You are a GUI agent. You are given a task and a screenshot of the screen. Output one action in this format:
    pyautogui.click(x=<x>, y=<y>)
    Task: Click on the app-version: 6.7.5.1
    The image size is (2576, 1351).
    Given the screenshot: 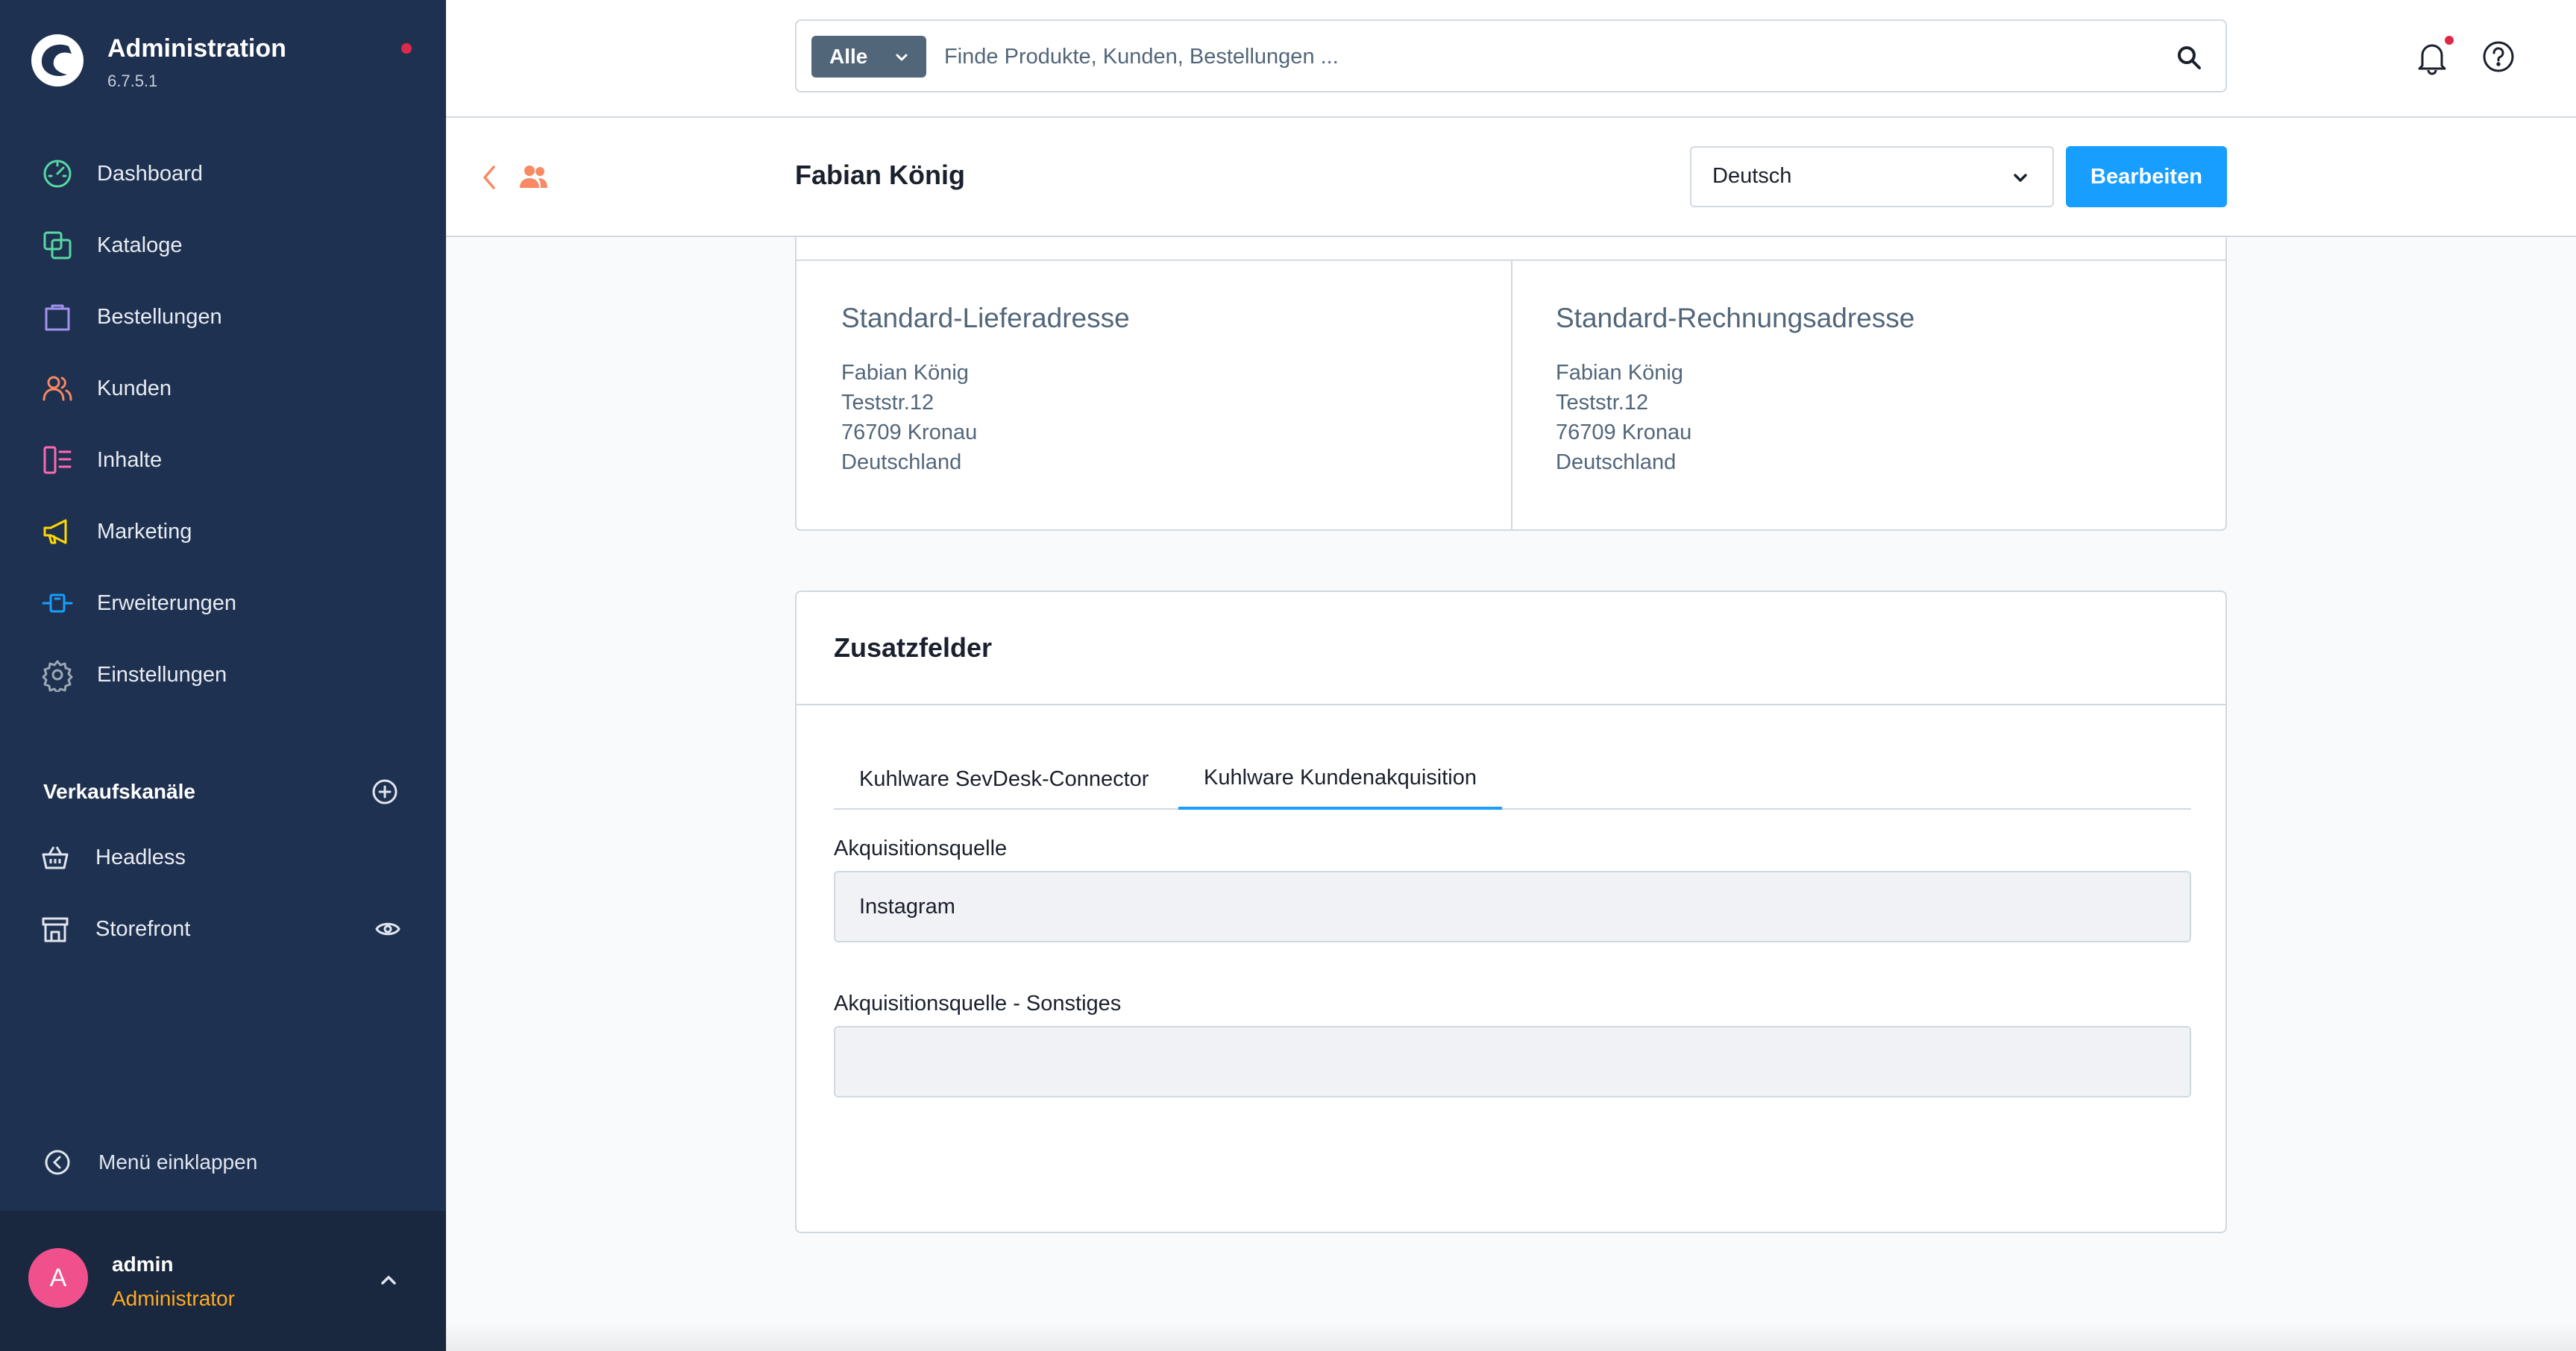 What is the action you would take?
    pyautogui.click(x=132, y=81)
    